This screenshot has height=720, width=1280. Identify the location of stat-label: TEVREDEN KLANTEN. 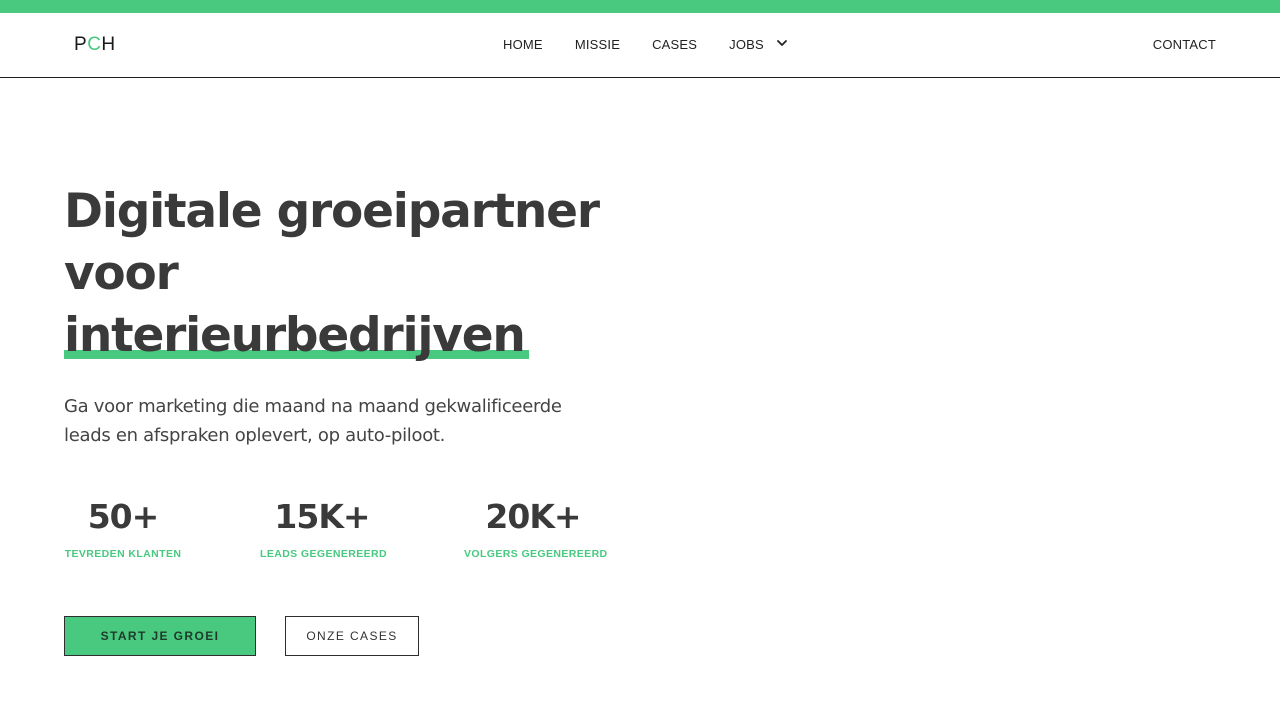
(123, 554).